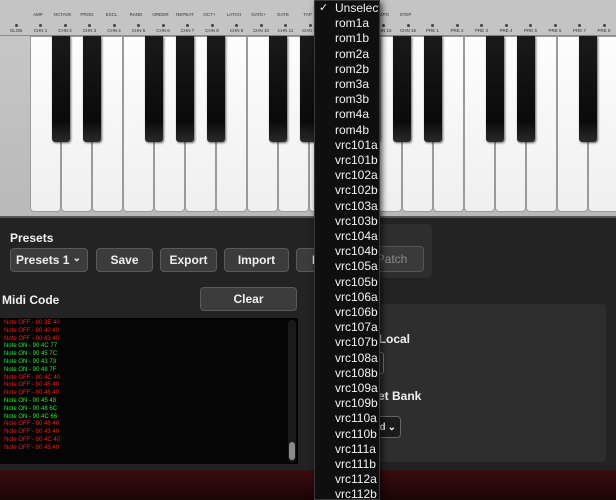 The width and height of the screenshot is (616, 500). What do you see at coordinates (347, 266) in the screenshot?
I see `menu-item: vrc105a` at bounding box center [347, 266].